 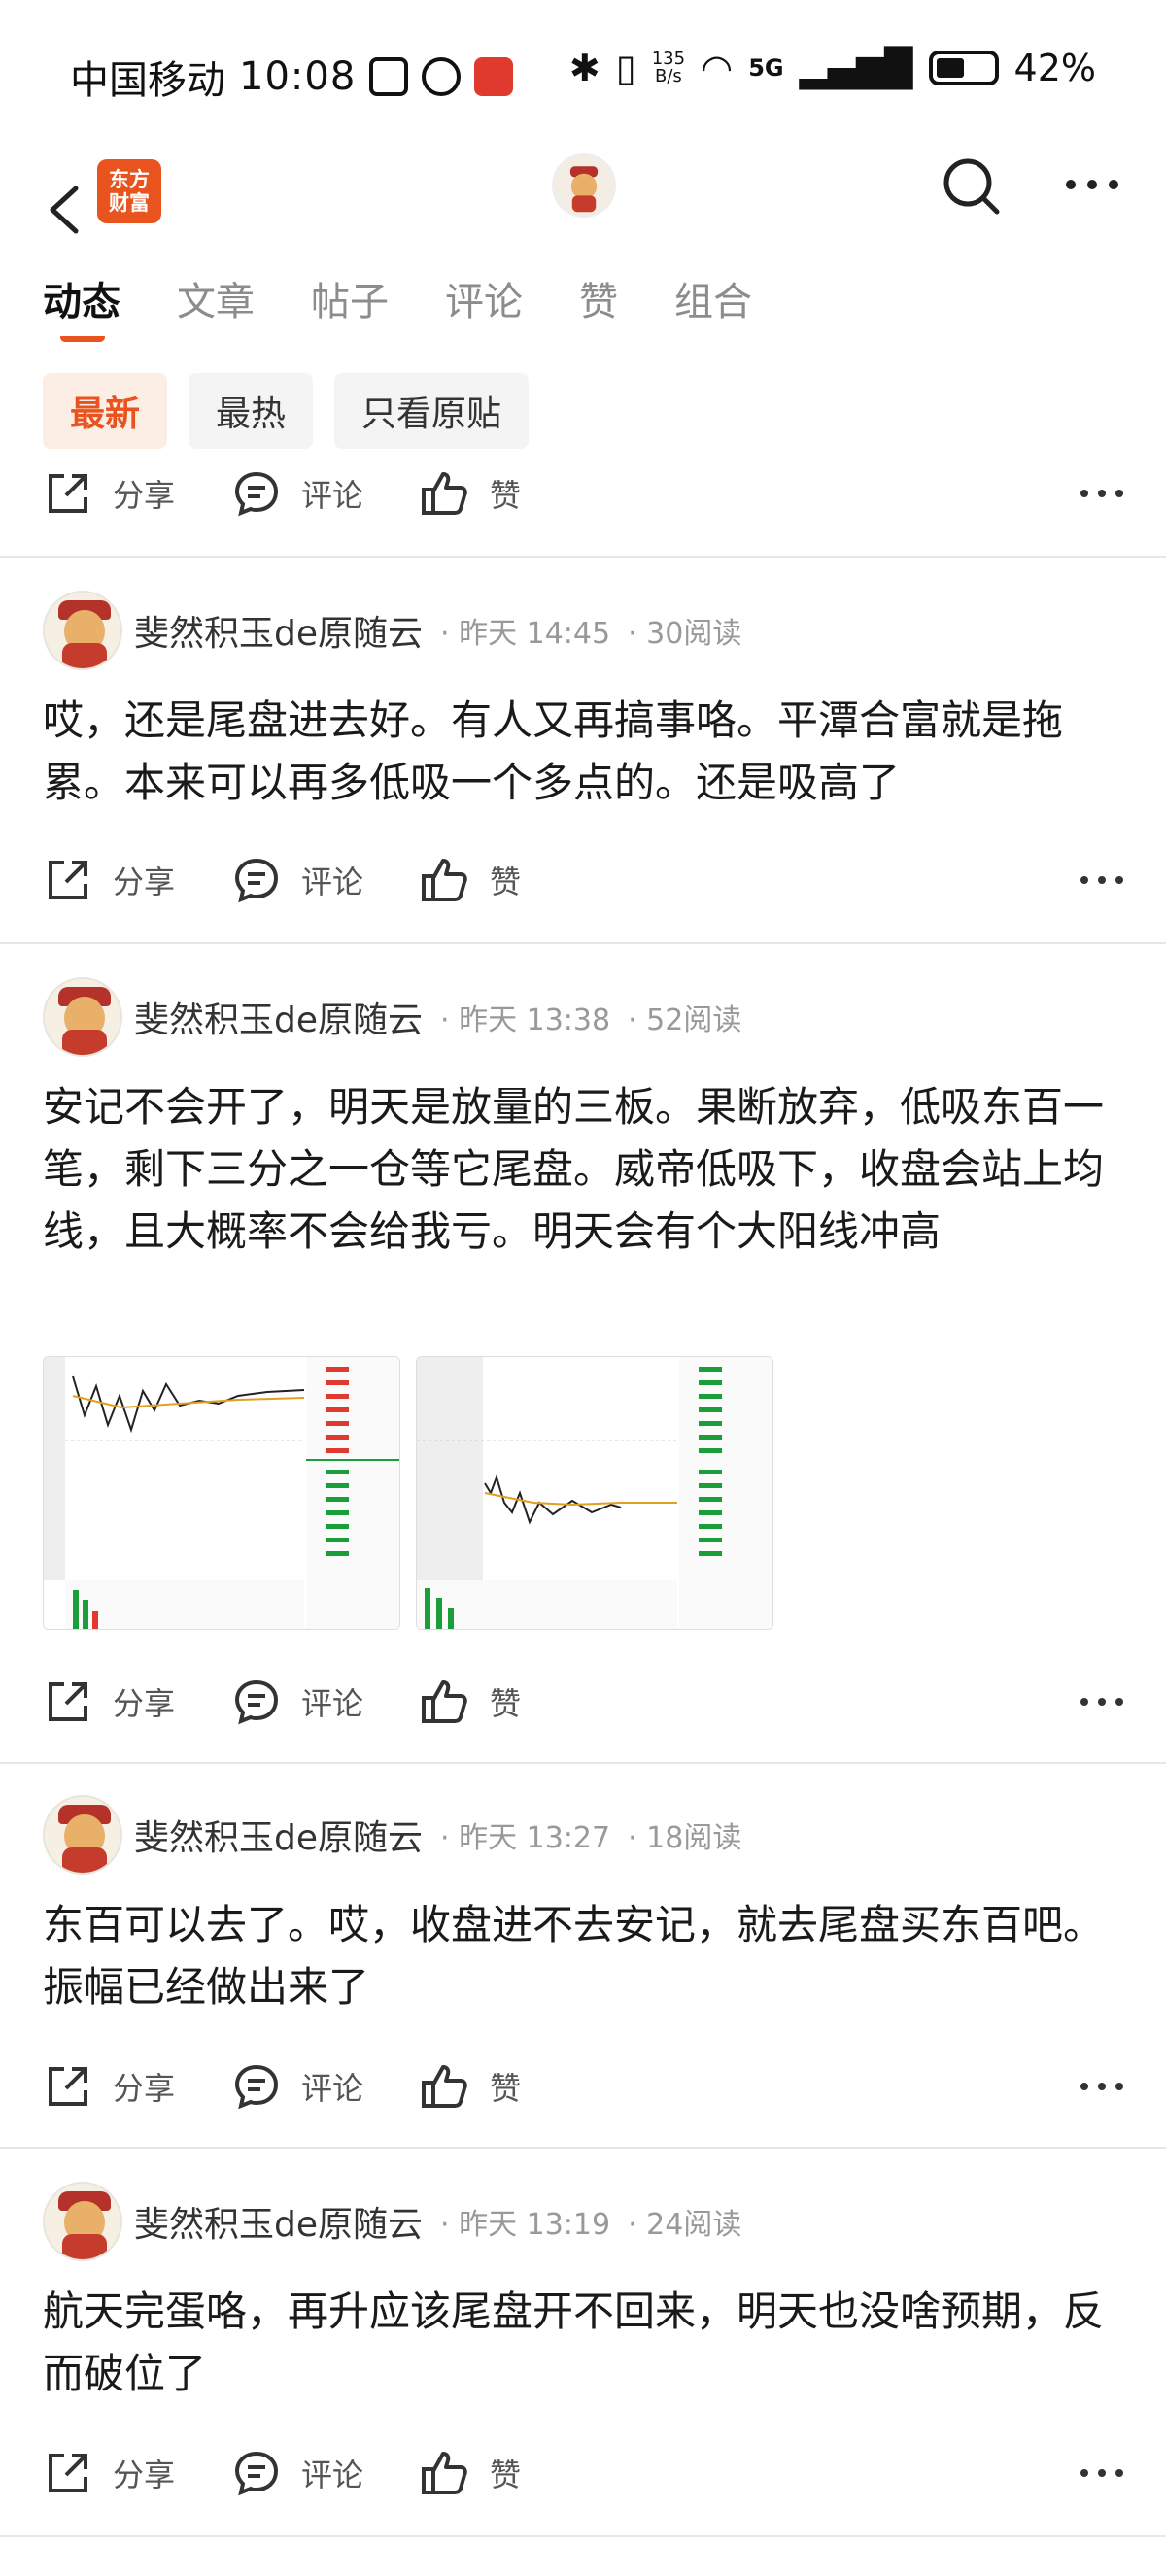 I want to click on search-icon, so click(x=971, y=185).